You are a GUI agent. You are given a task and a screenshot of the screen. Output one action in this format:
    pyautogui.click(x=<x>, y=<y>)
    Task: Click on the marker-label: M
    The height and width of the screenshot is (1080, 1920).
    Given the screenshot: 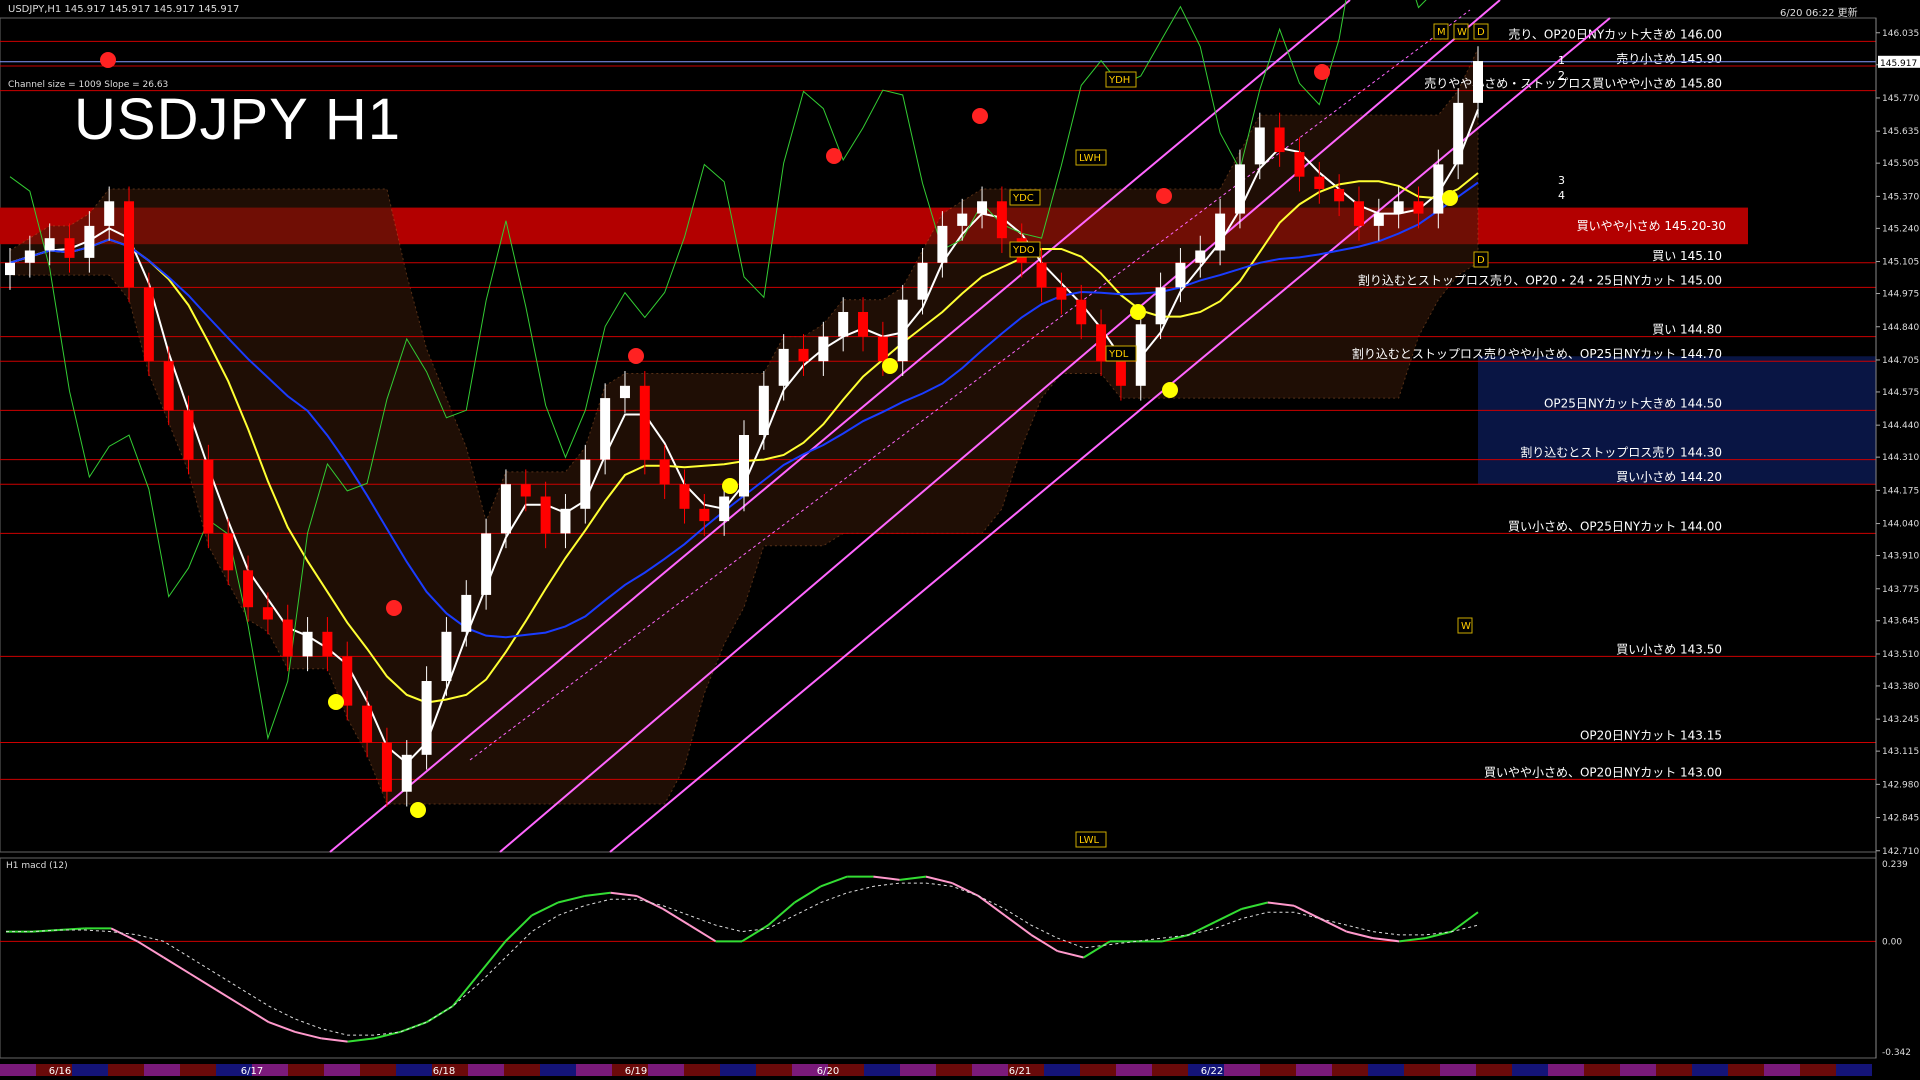 What is the action you would take?
    pyautogui.click(x=1441, y=32)
    